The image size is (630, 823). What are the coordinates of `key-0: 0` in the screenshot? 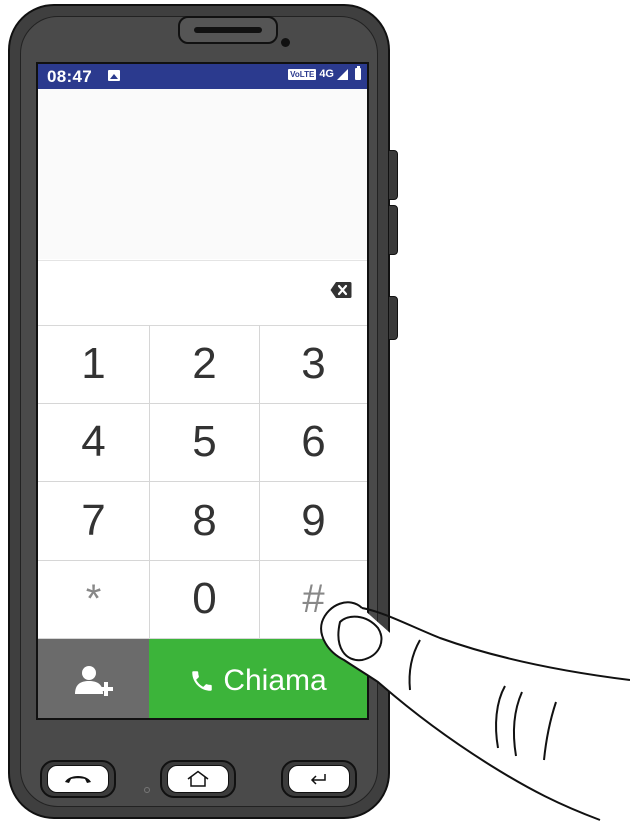 It's located at (205, 599).